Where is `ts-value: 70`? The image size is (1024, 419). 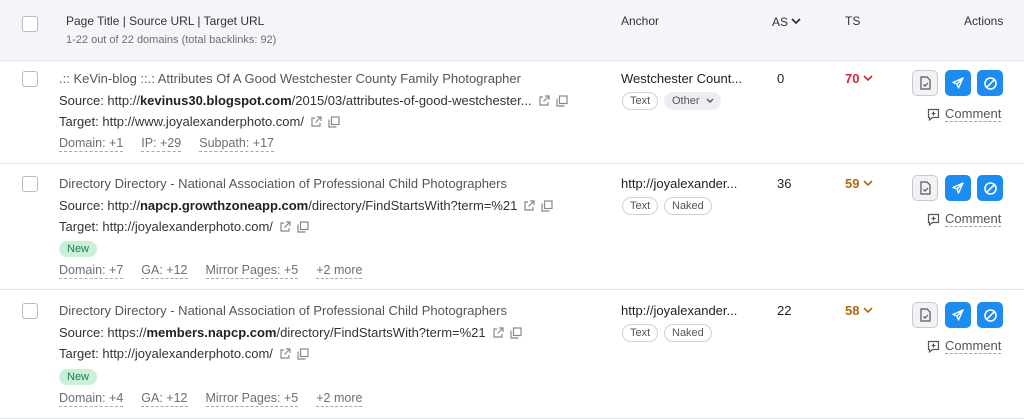 ts-value: 70 is located at coordinates (852, 78).